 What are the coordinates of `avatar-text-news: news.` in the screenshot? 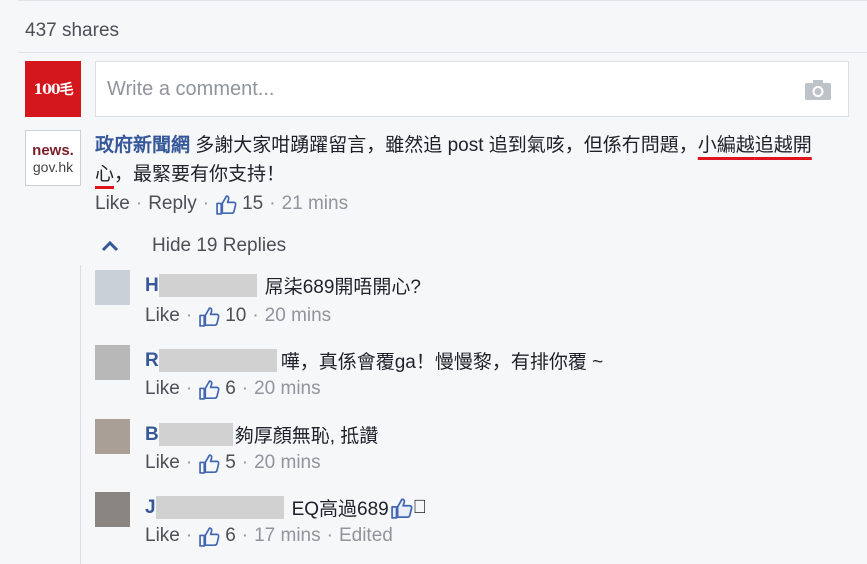 It's located at (53, 150).